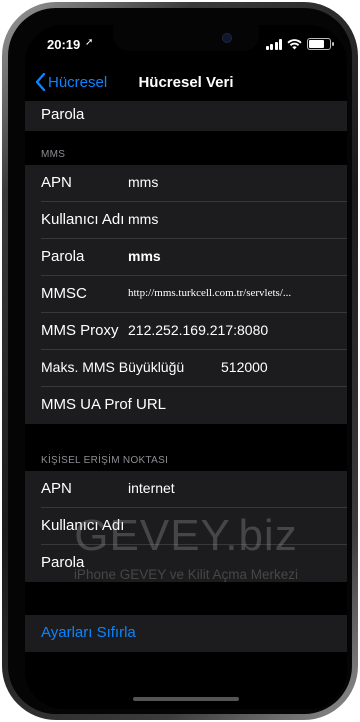 The width and height of the screenshot is (360, 722). I want to click on reset-settings-row: Ayarları Sıfırla, so click(186, 633).